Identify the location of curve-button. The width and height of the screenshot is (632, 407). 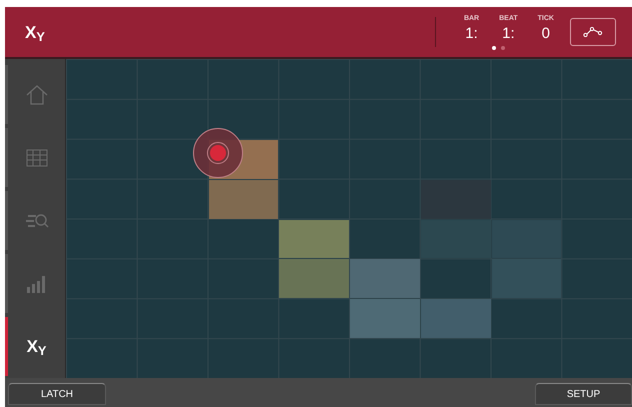
(593, 32).